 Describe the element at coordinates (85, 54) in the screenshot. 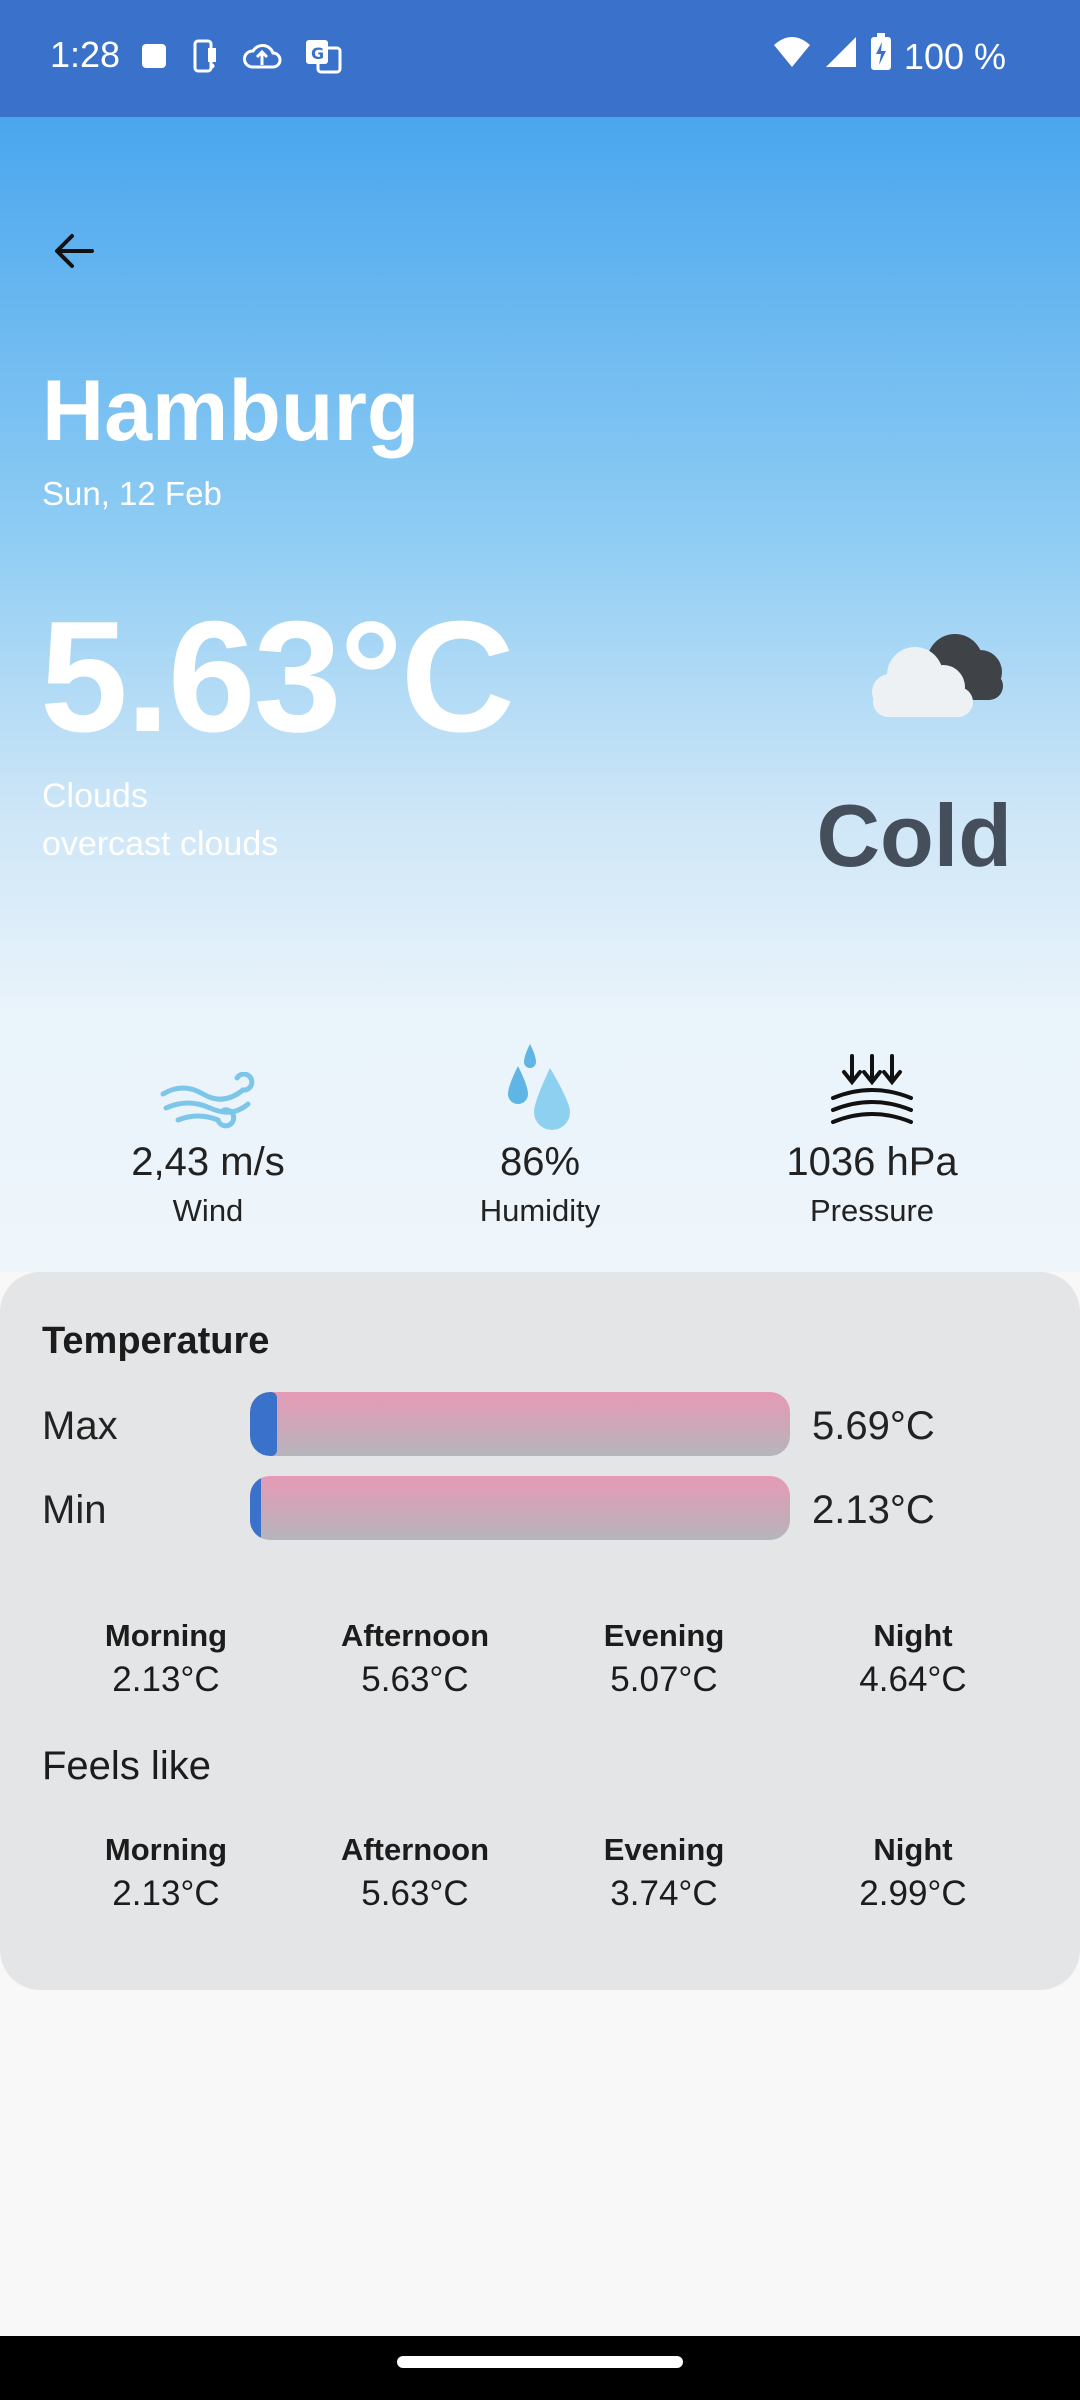

I see `status-time: 1:28` at that location.